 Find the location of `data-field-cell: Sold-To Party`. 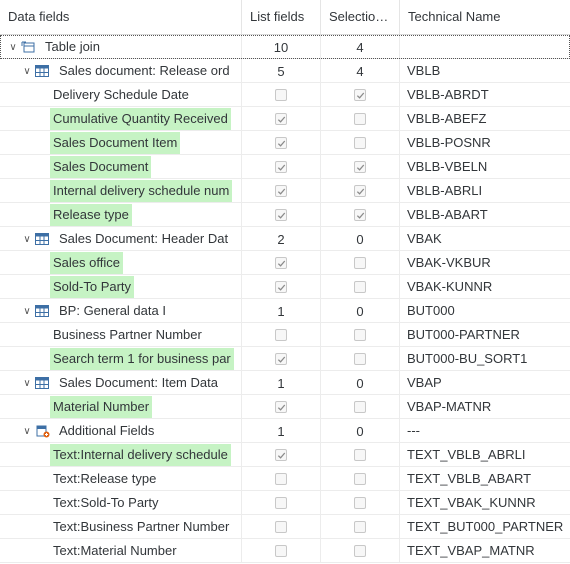

data-field-cell: Sold-To Party is located at coordinates (121, 287).